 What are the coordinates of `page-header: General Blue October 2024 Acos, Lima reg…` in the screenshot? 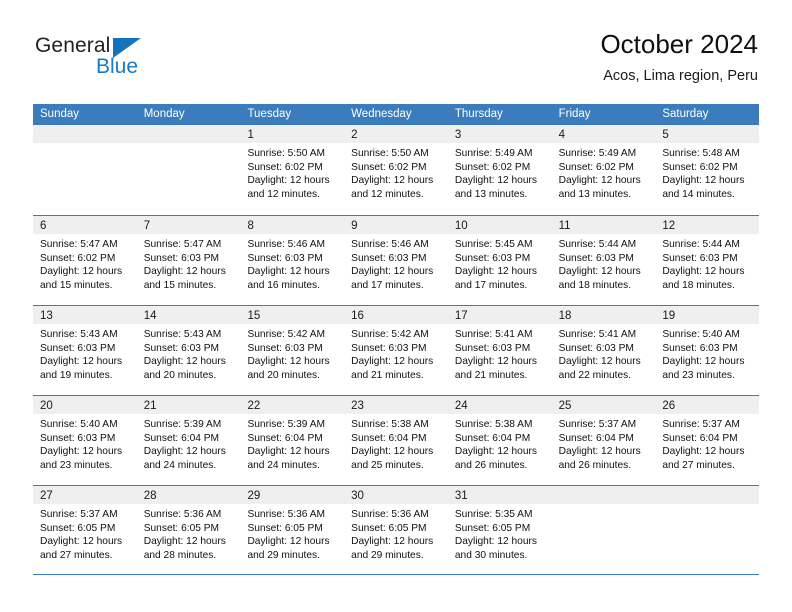 It's located at (396, 59).